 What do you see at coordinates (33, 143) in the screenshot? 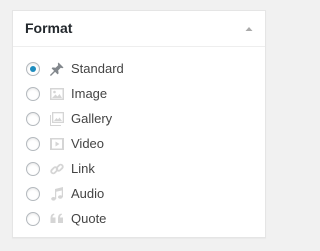
I see `radio-video` at bounding box center [33, 143].